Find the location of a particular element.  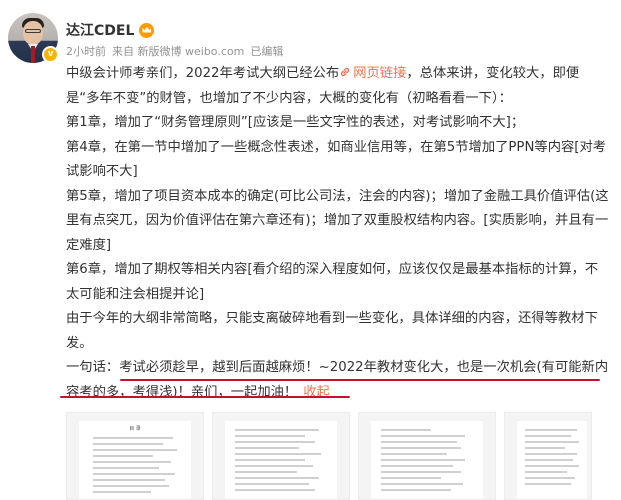

image-thumbnails: 目 录 is located at coordinates (329, 456).